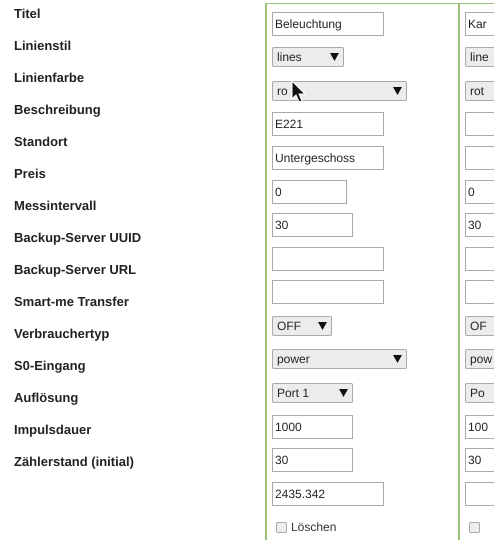  Describe the element at coordinates (302, 326) in the screenshot. I see `dropdown: OFF` at that location.